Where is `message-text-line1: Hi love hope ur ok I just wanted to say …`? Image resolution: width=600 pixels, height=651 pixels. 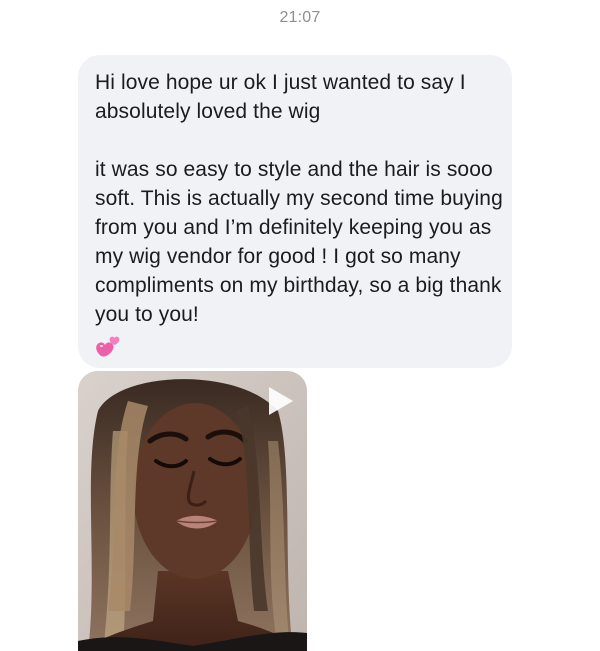
message-text-line1: Hi love hope ur ok I just wanted to say … is located at coordinates (280, 97).